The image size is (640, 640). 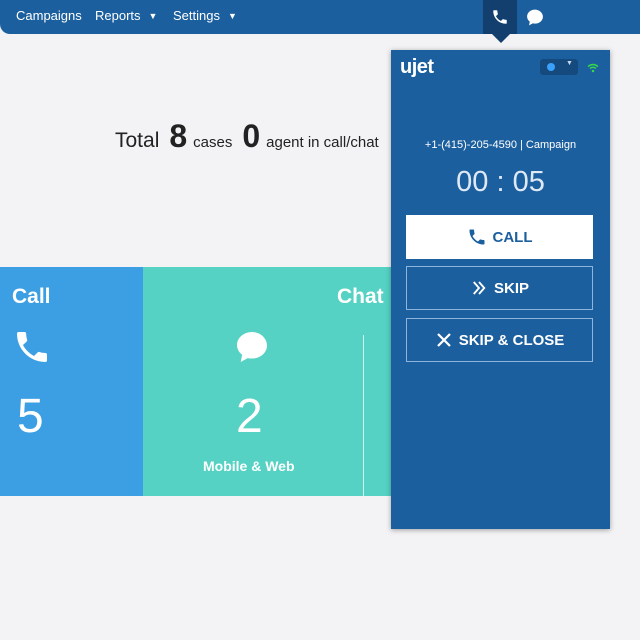 I want to click on ujet-logo: ujet, so click(x=417, y=67).